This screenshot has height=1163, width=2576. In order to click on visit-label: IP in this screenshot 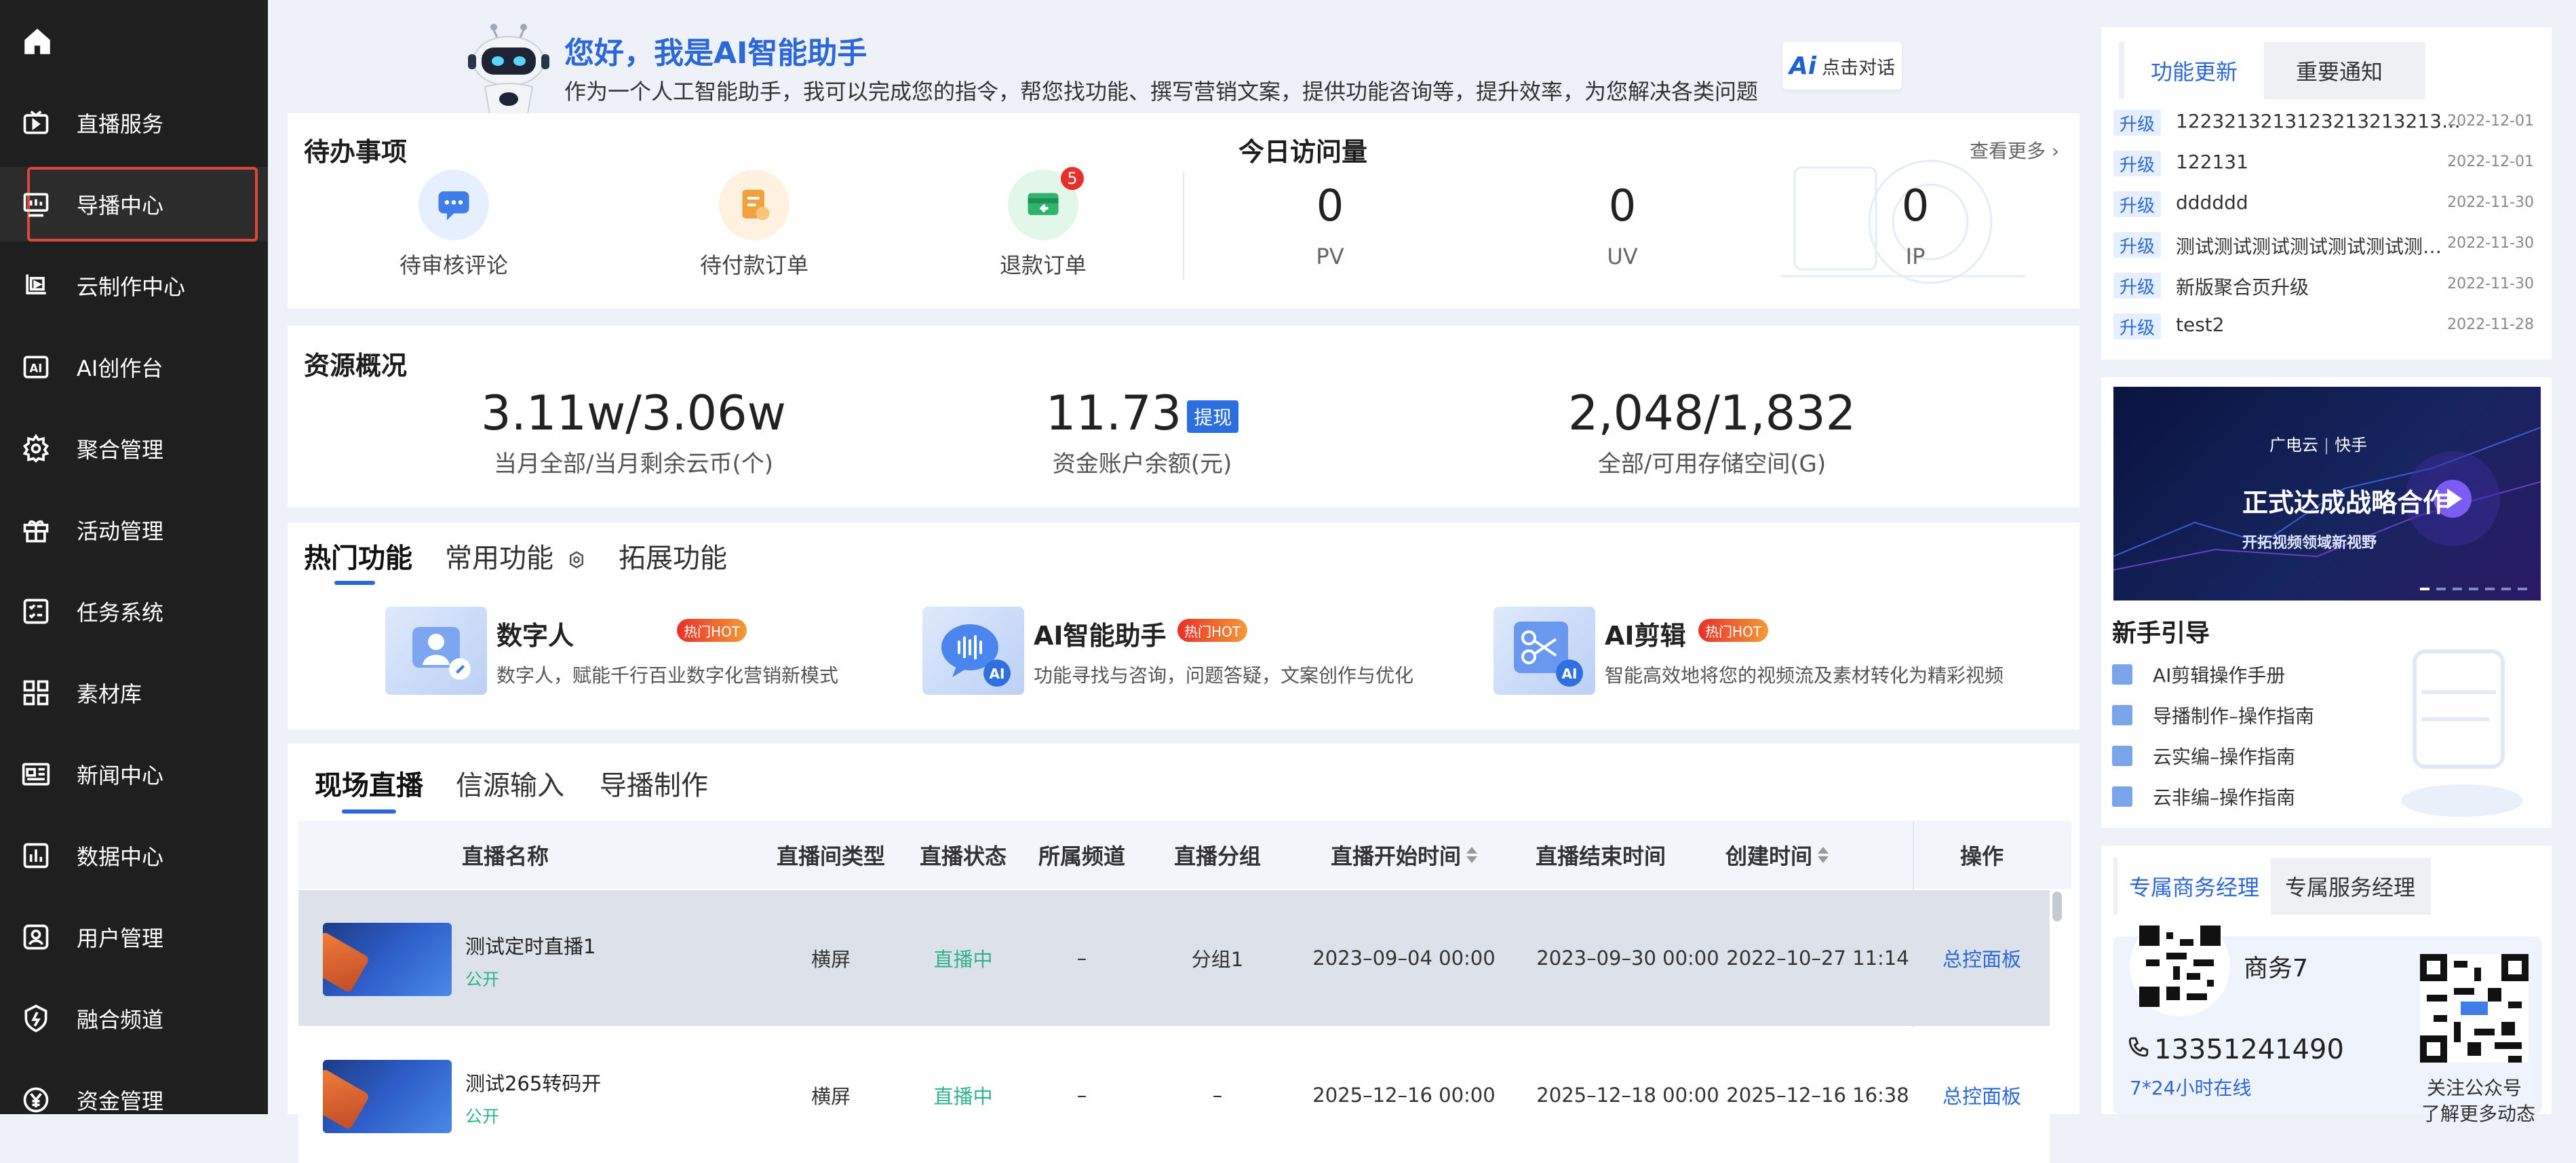, I will do `click(1915, 256)`.